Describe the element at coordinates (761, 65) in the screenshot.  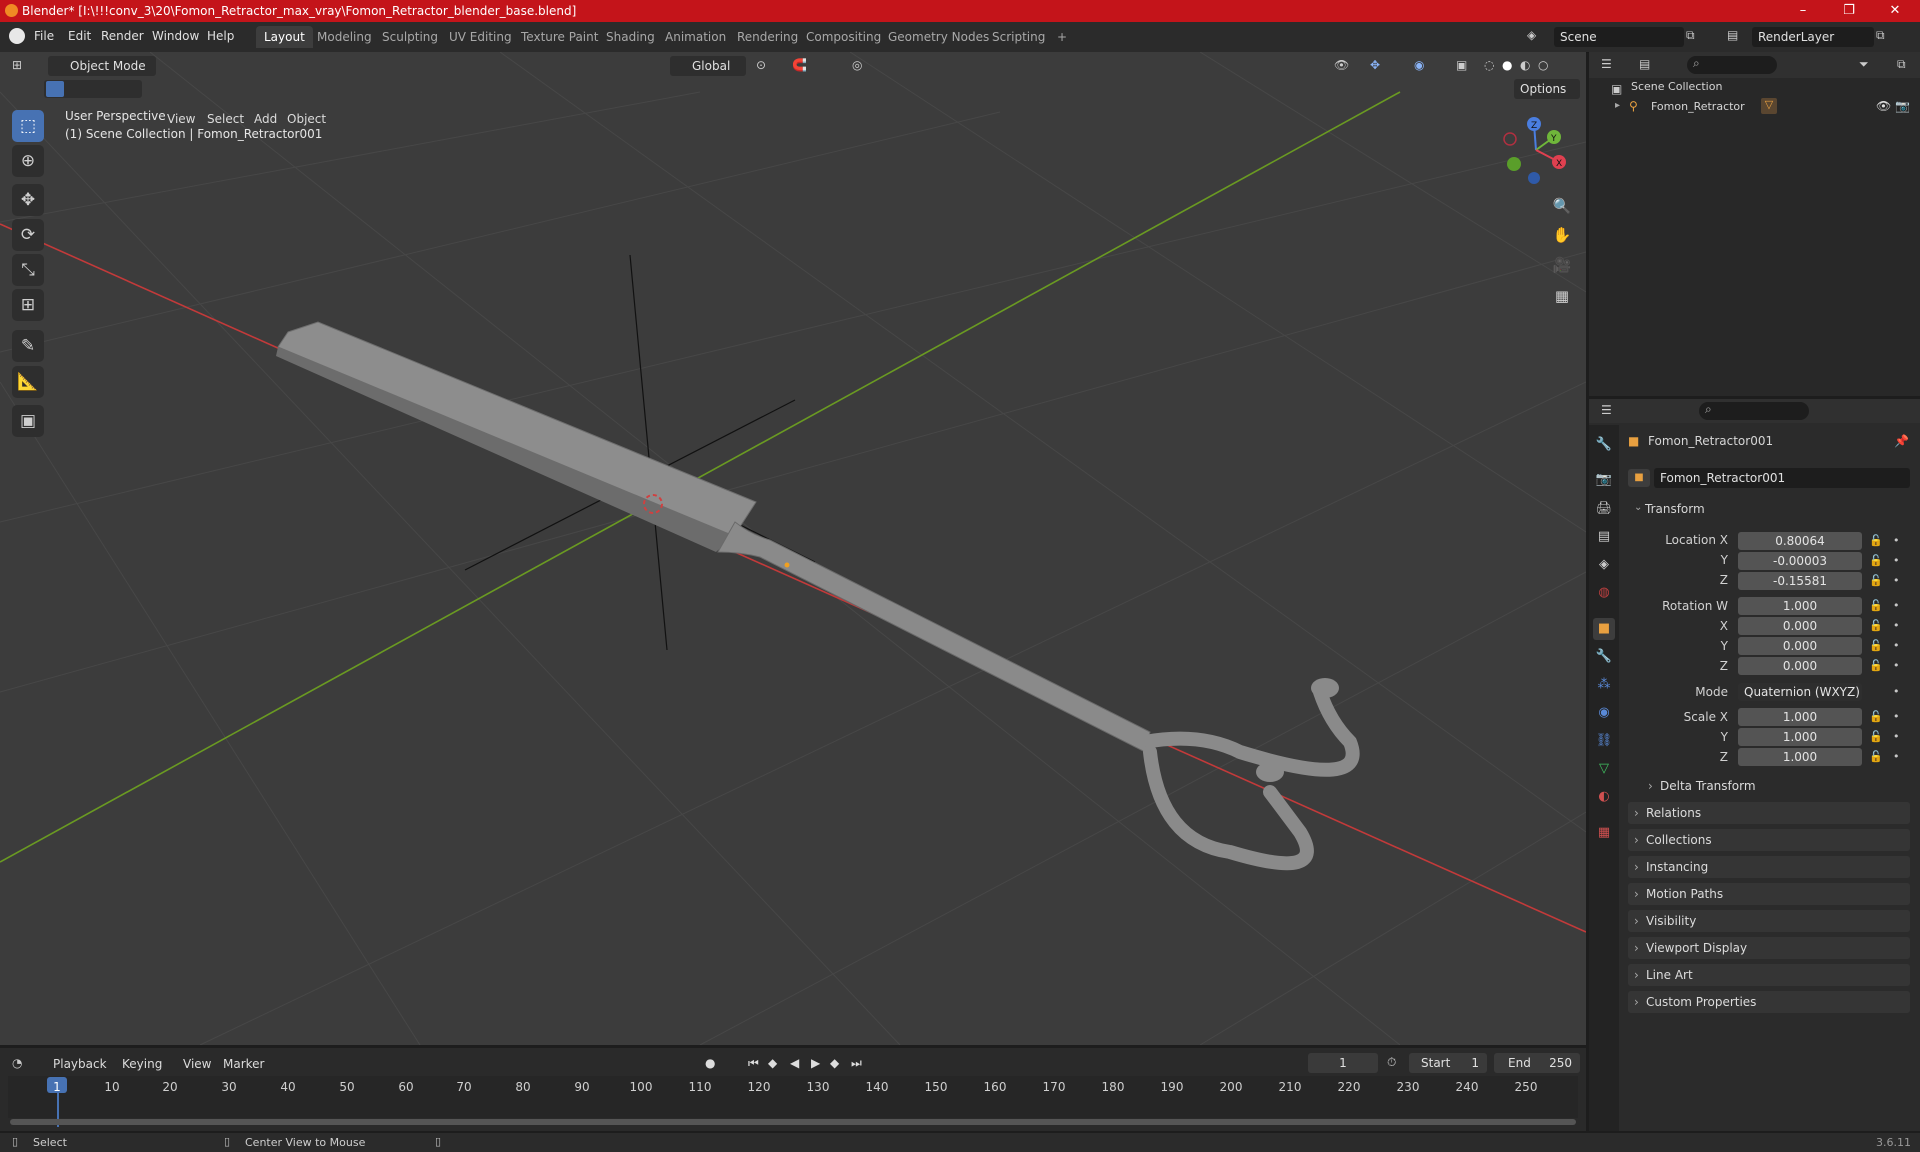
I see `pivot-icon: ⊙` at that location.